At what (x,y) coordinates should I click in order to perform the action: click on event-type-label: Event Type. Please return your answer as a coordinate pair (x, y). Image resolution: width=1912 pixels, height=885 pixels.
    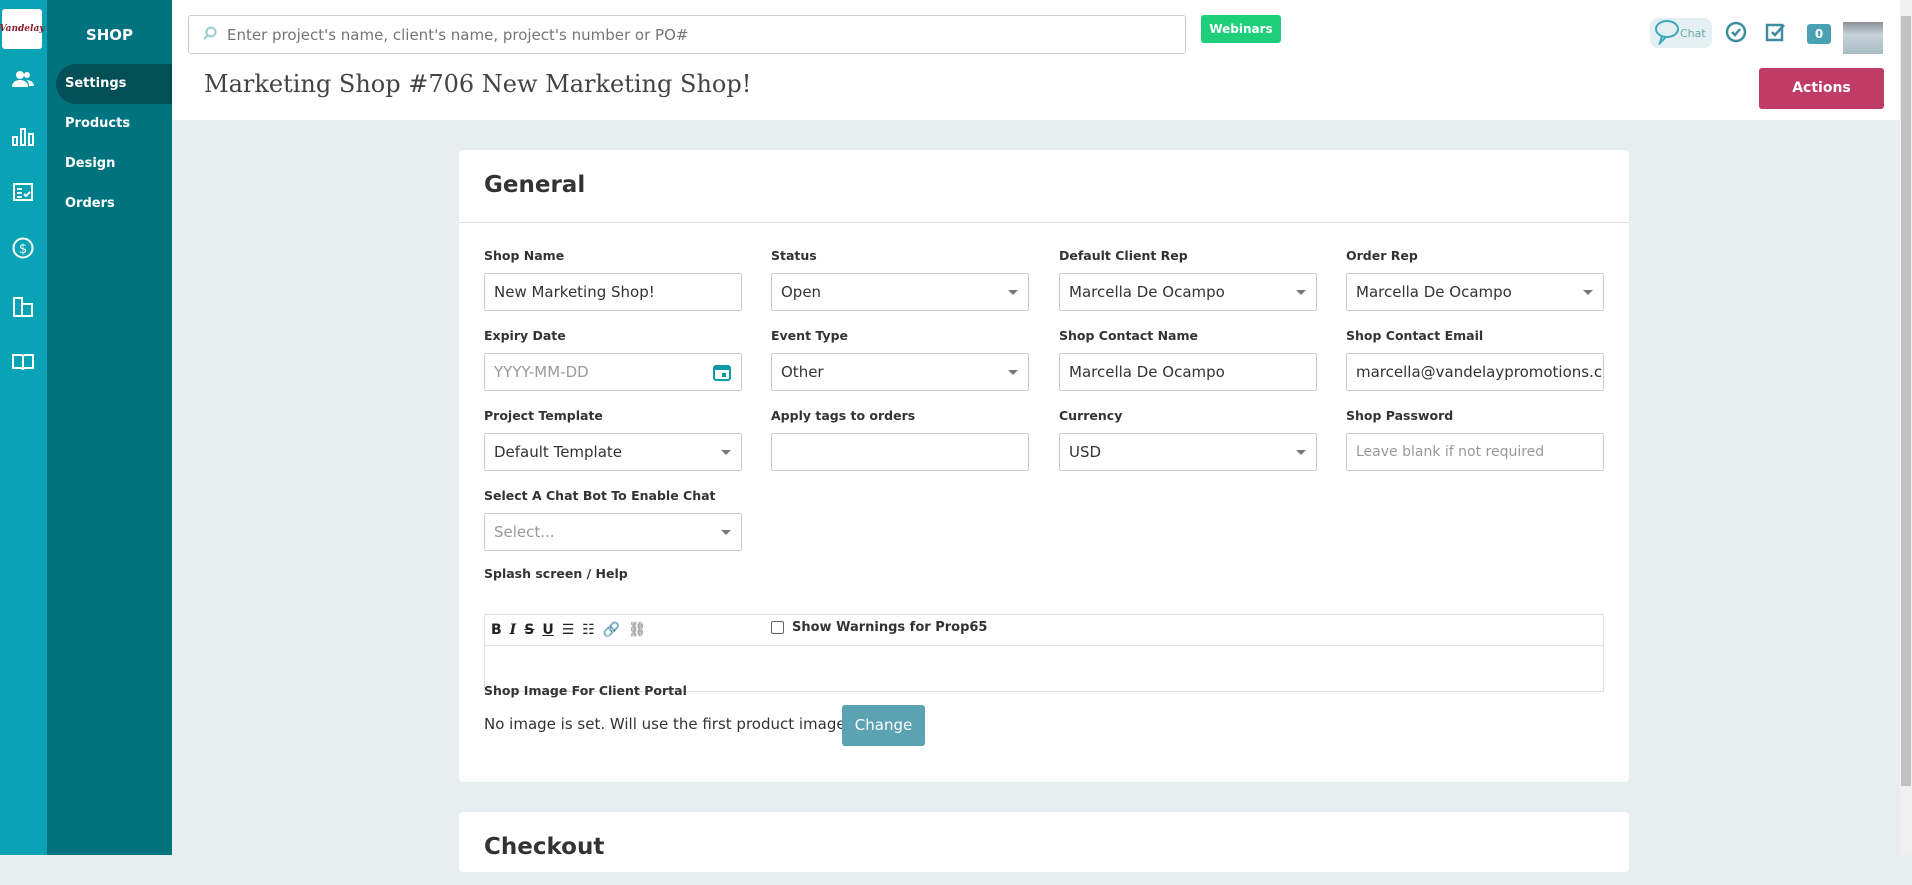
    Looking at the image, I should click on (810, 335).